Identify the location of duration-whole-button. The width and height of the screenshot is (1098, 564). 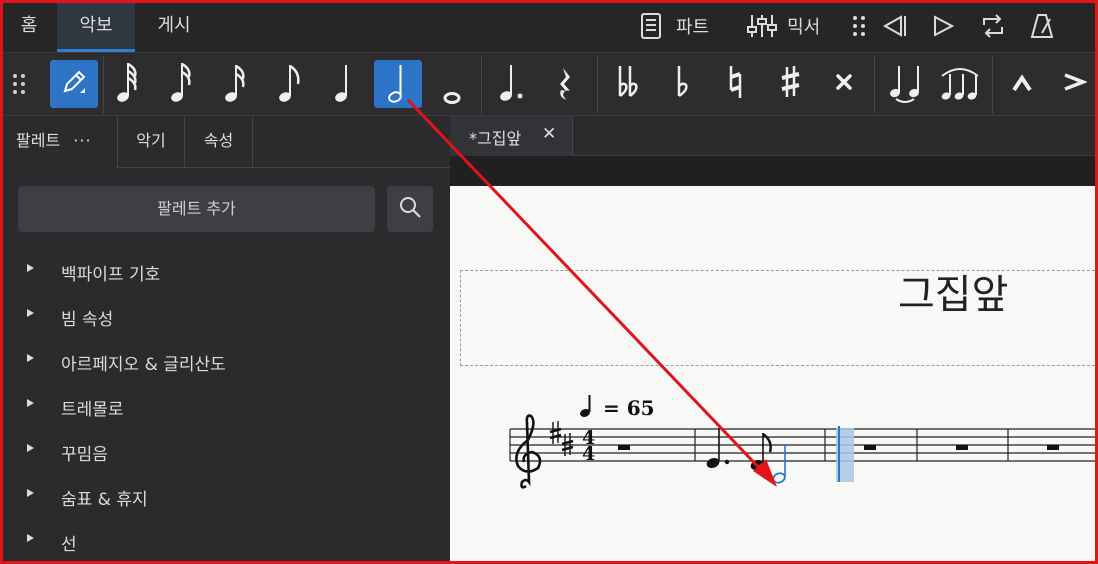
(452, 84).